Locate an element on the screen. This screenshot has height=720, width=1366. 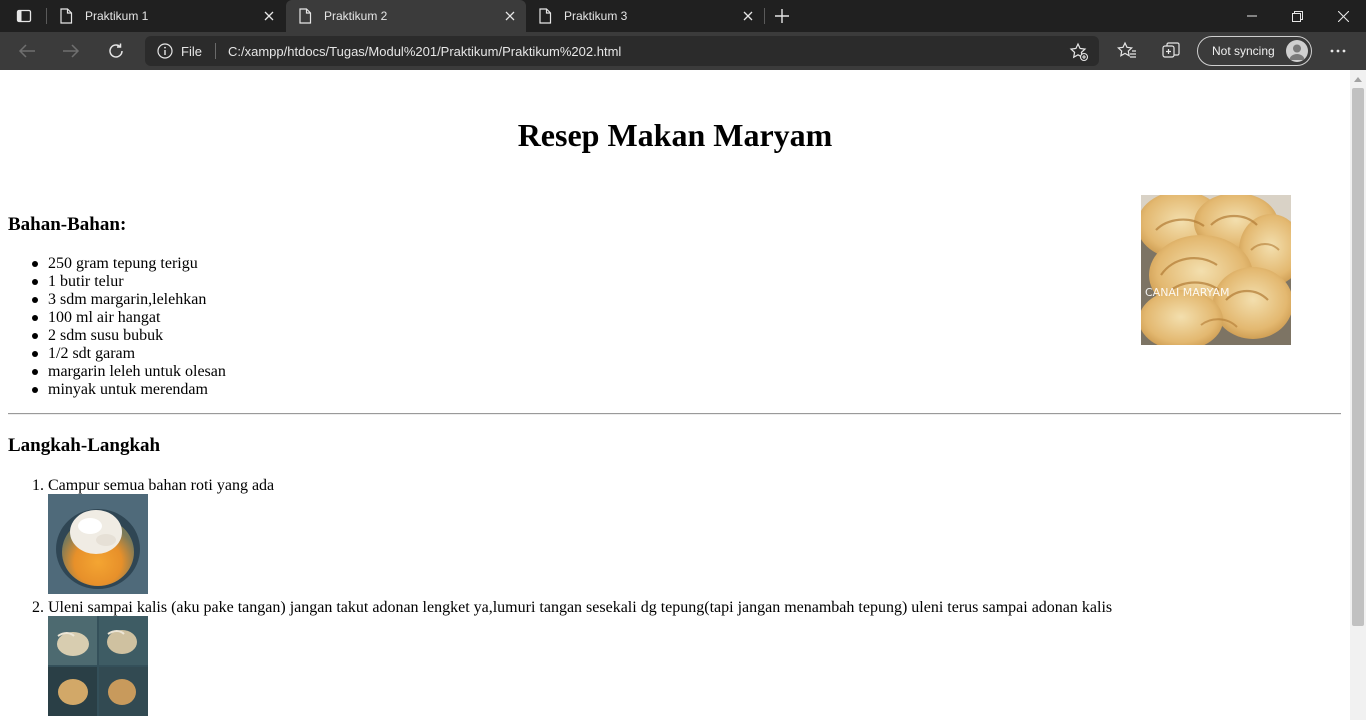
restore-icon is located at coordinates (1297, 16).